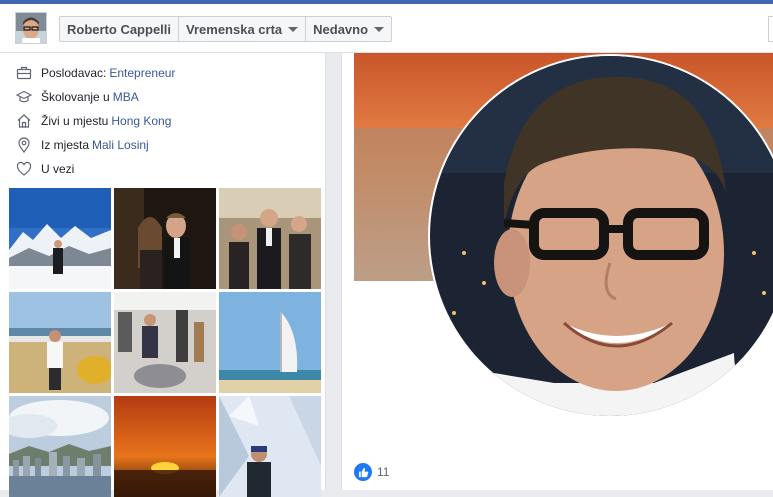 The width and height of the screenshot is (773, 497). I want to click on intro-item-employer: Poslodavac: Entepreneur, so click(170, 73).